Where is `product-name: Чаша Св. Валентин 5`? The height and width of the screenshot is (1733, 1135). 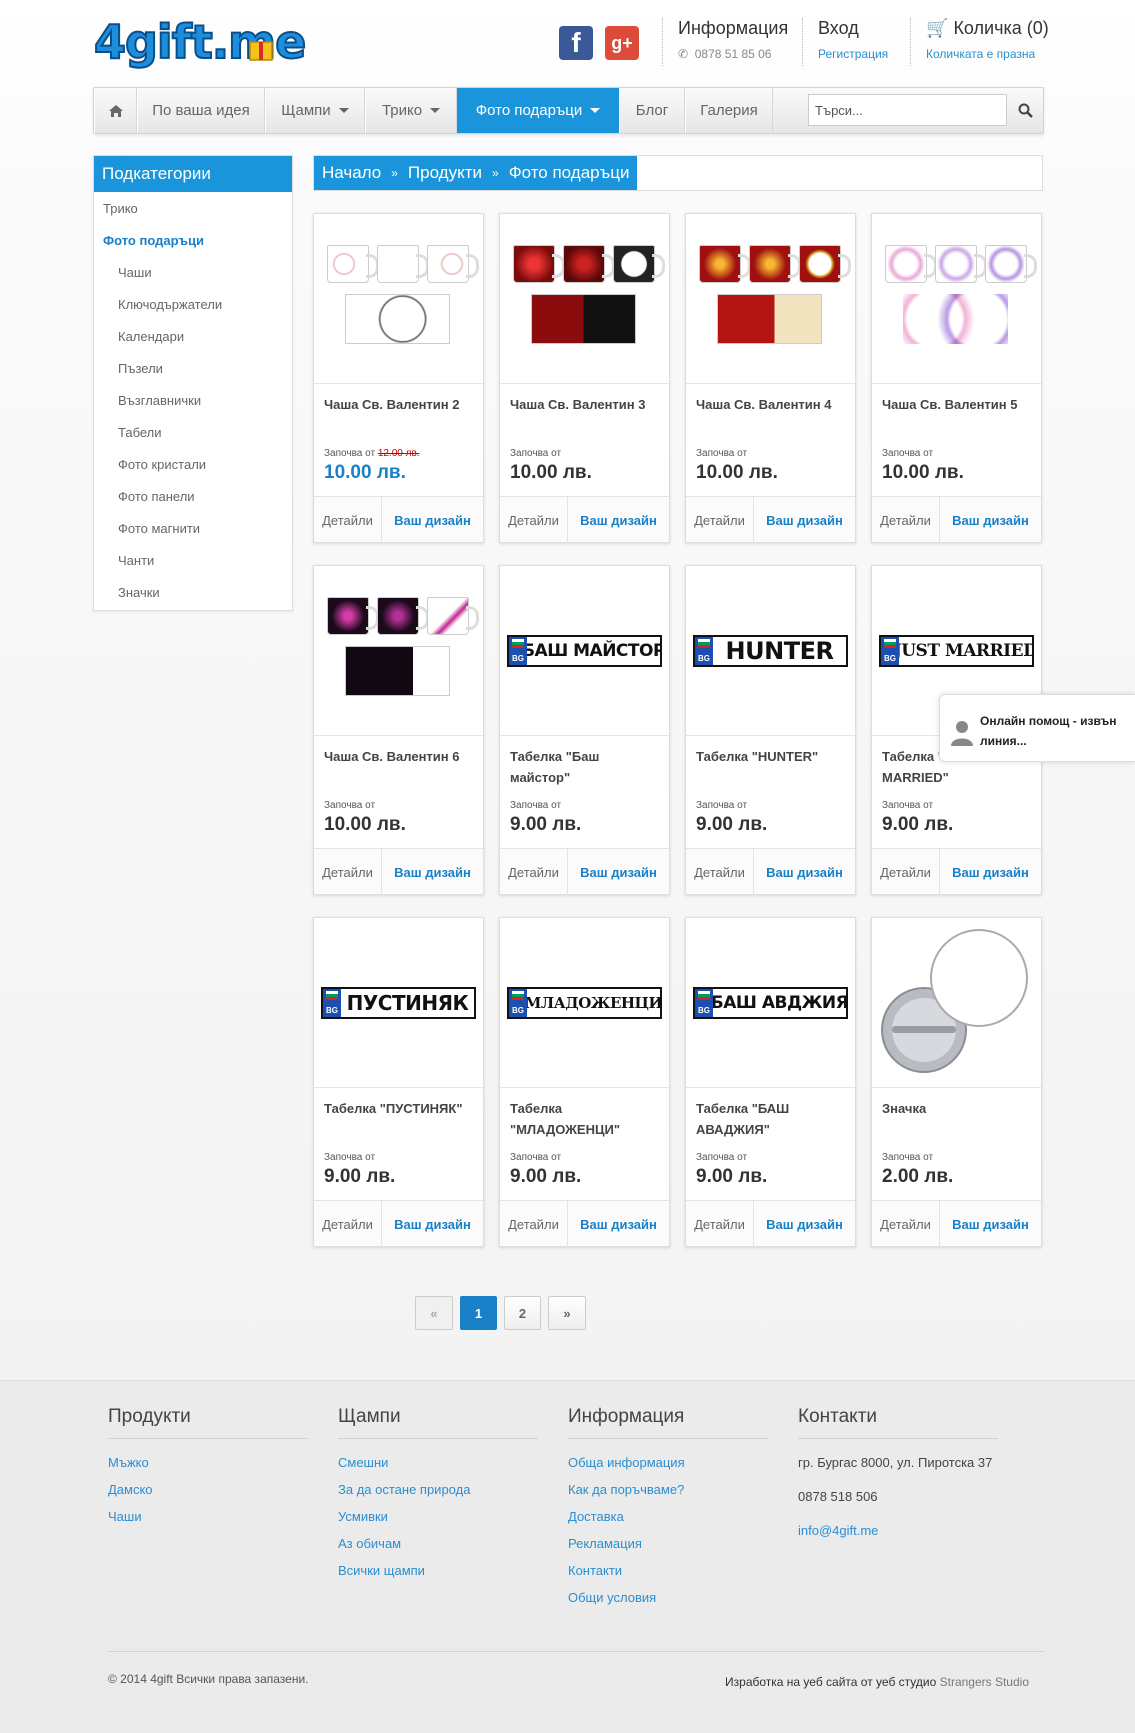
product-name: Чаша Св. Валентин 5 is located at coordinates (958, 404).